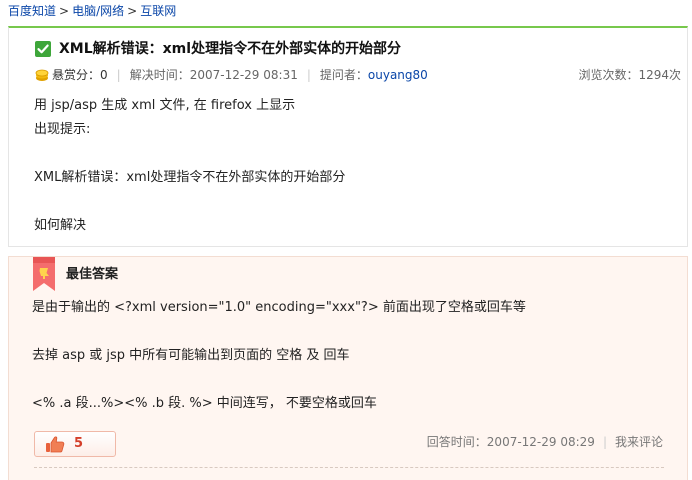  What do you see at coordinates (165, 105) in the screenshot?
I see `question-body-line: 用 jsp/asp 生成 xml 文件, 在 firefox 上显示` at bounding box center [165, 105].